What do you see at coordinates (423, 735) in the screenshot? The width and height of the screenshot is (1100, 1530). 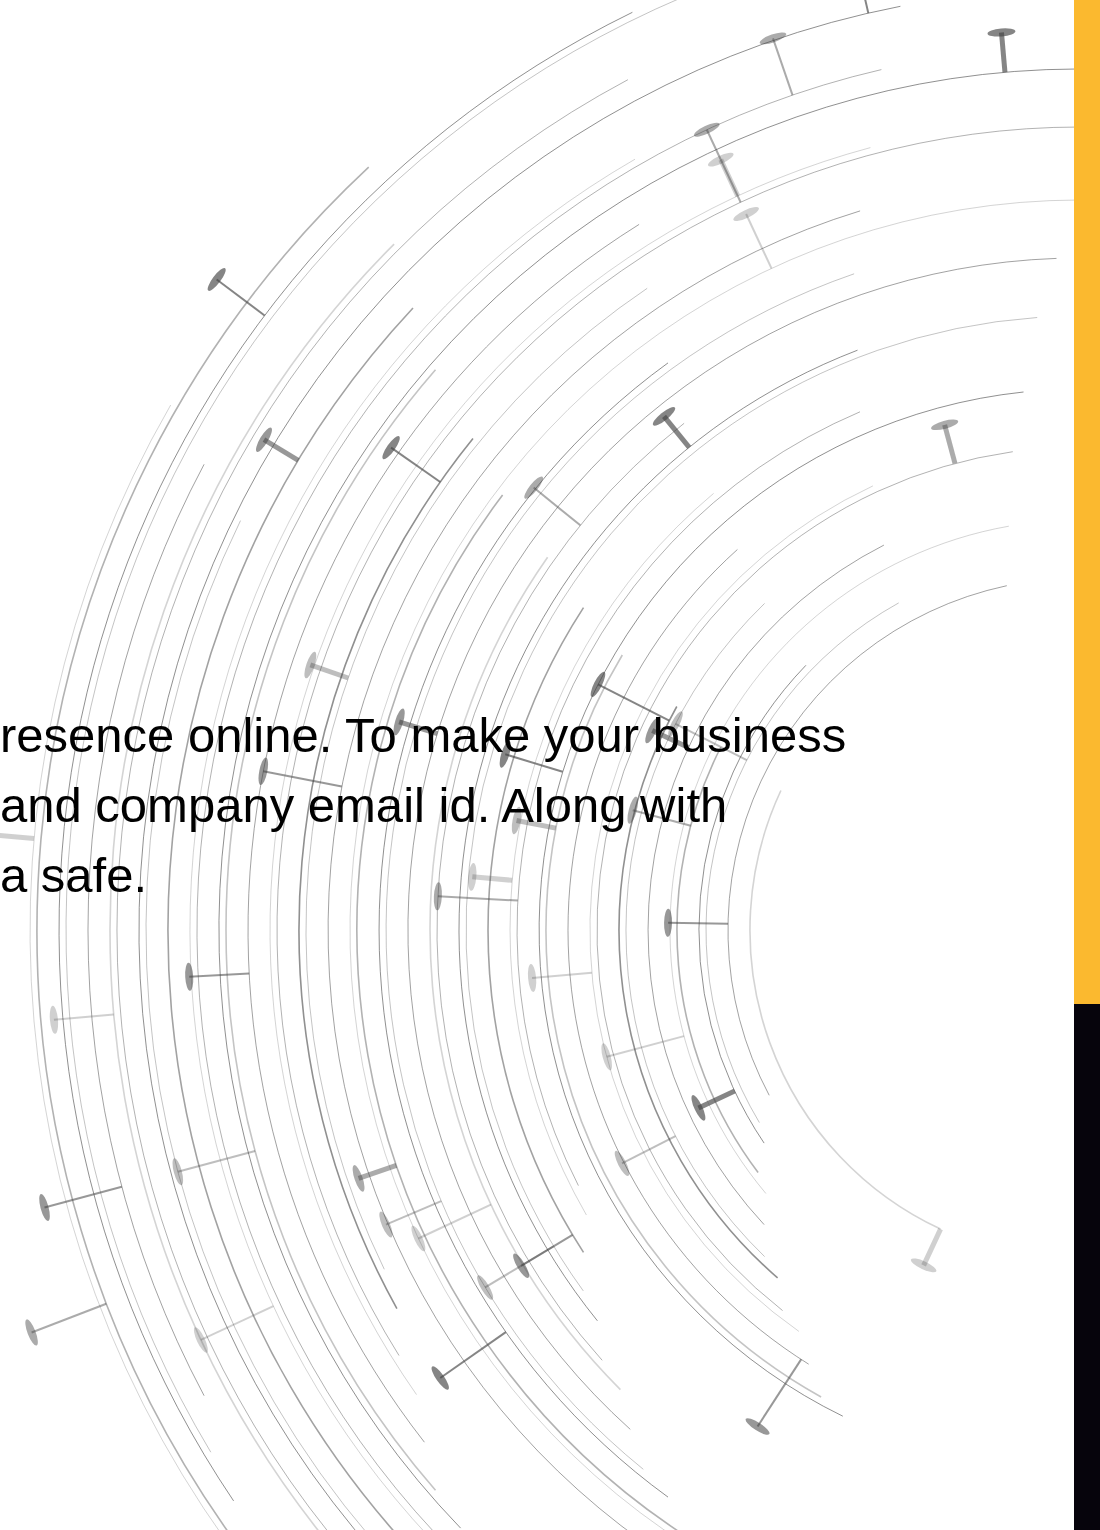 I see `paragraph-line: resence online. To make your business` at bounding box center [423, 735].